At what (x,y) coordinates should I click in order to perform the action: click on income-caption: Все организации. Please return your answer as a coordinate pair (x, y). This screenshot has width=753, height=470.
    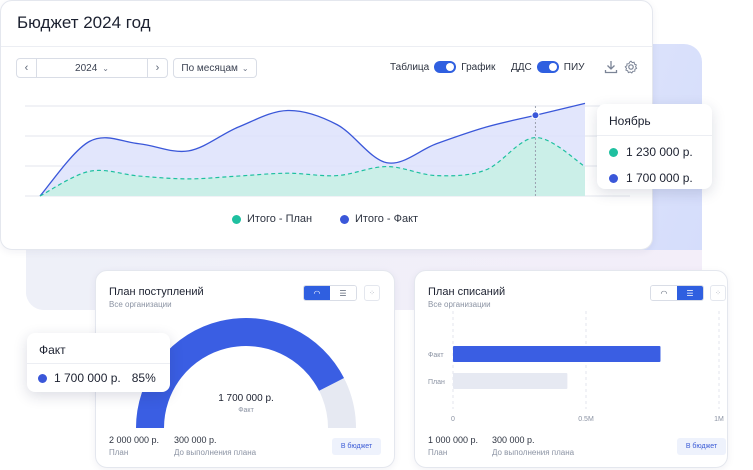
    Looking at the image, I should click on (140, 304).